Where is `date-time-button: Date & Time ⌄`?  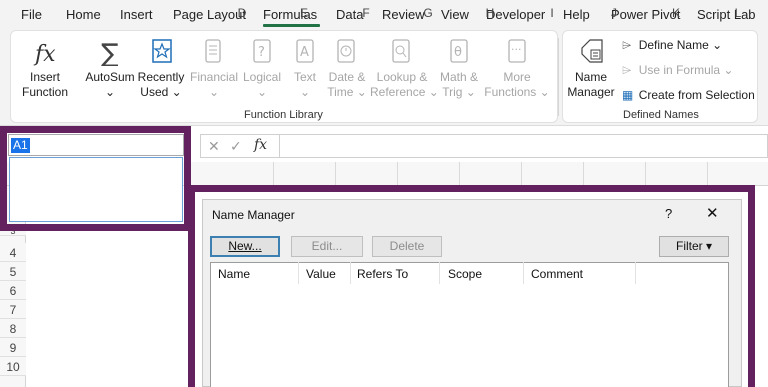 date-time-button: Date & Time ⌄ is located at coordinates (347, 85).